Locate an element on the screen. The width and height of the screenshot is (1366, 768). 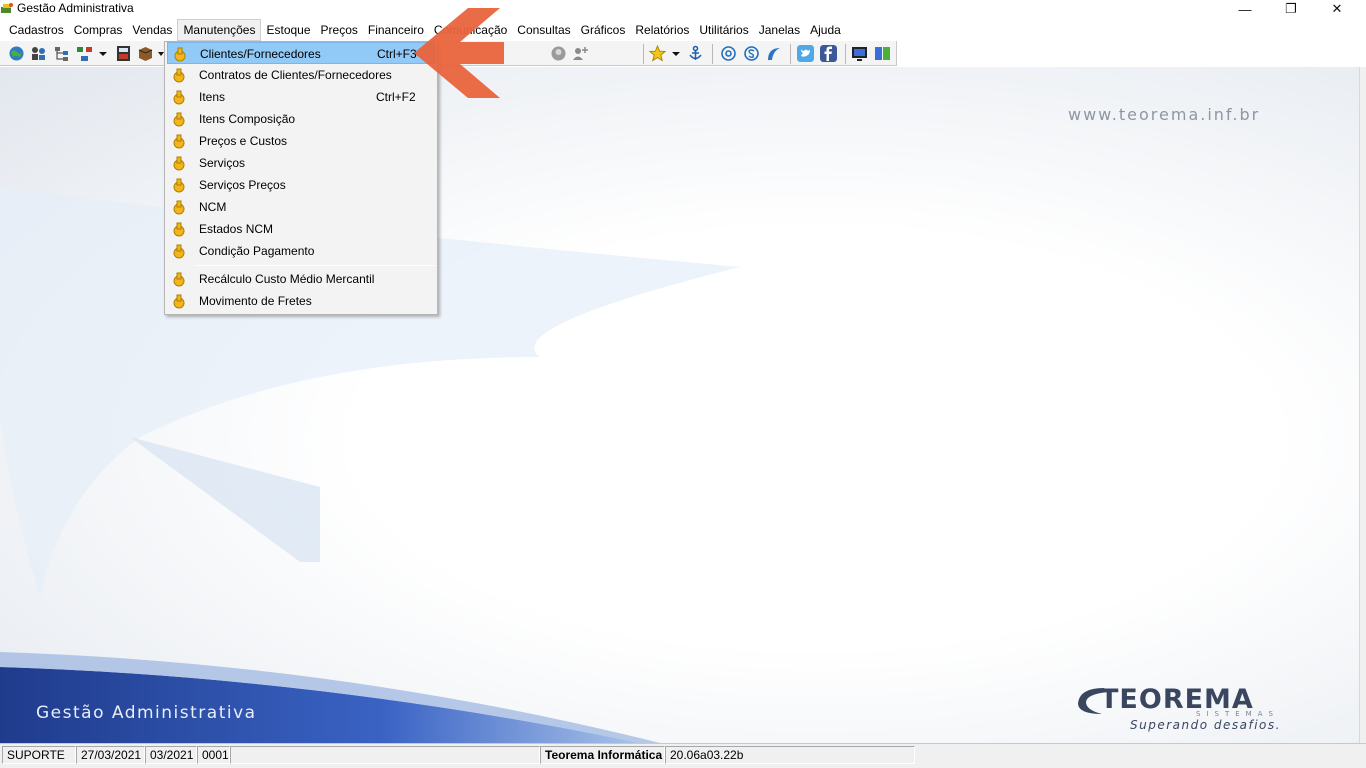
app-icon is located at coordinates (7, 8).